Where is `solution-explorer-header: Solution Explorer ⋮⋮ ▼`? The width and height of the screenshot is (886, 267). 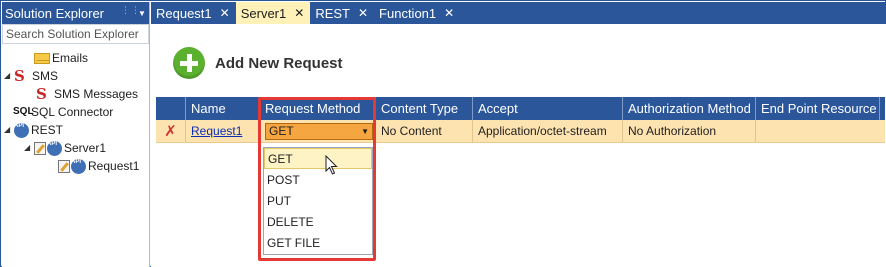 solution-explorer-header: Solution Explorer ⋮⋮ ▼ is located at coordinates (75, 13).